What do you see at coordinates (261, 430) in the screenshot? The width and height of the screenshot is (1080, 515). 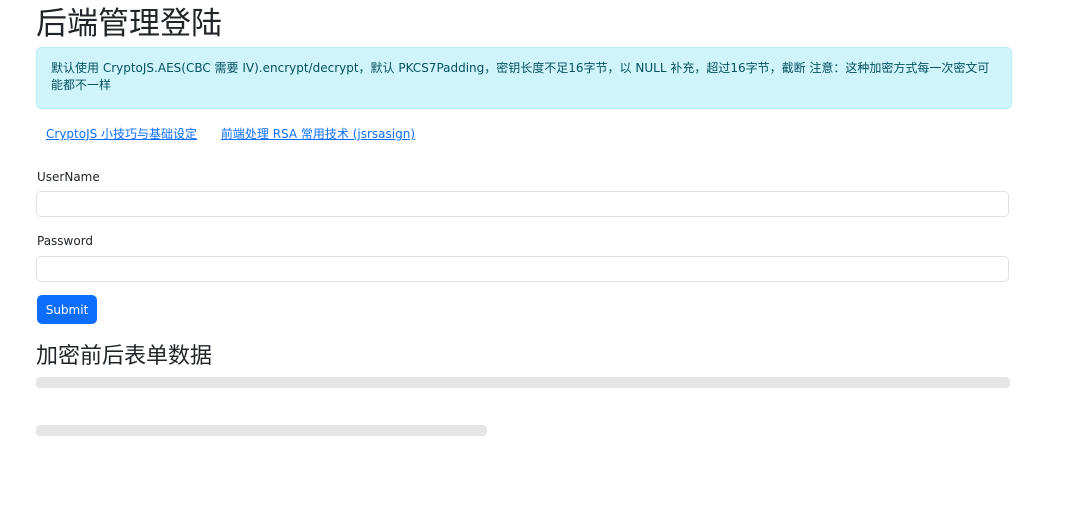 I see `result-placeholder-after` at bounding box center [261, 430].